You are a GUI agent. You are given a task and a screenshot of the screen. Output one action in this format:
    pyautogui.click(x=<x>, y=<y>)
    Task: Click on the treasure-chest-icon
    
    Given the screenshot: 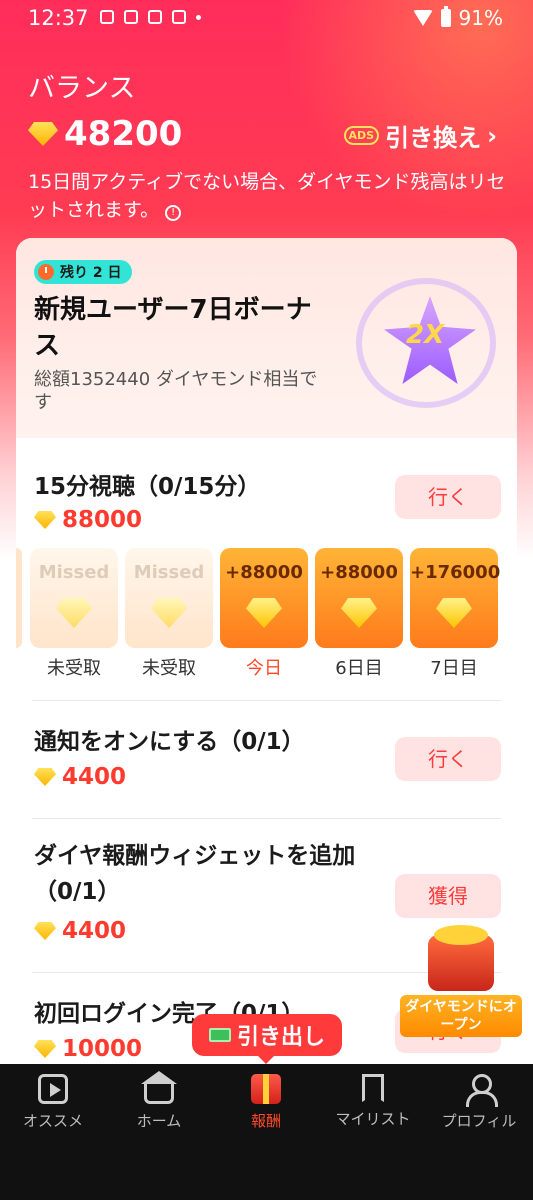 What is the action you would take?
    pyautogui.click(x=461, y=958)
    